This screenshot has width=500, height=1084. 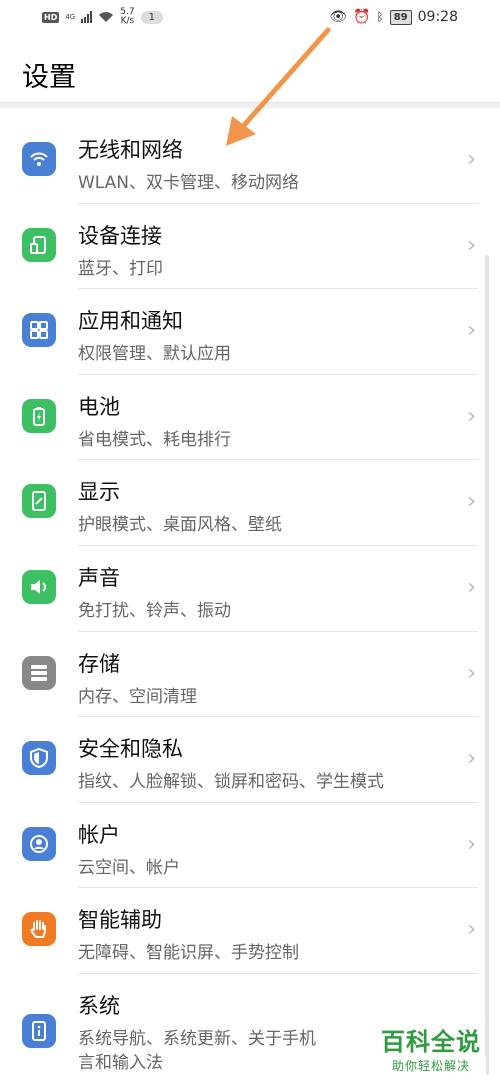 I want to click on settings-item-subtitle: WLAN、双卡管理、移动网络, so click(x=189, y=183).